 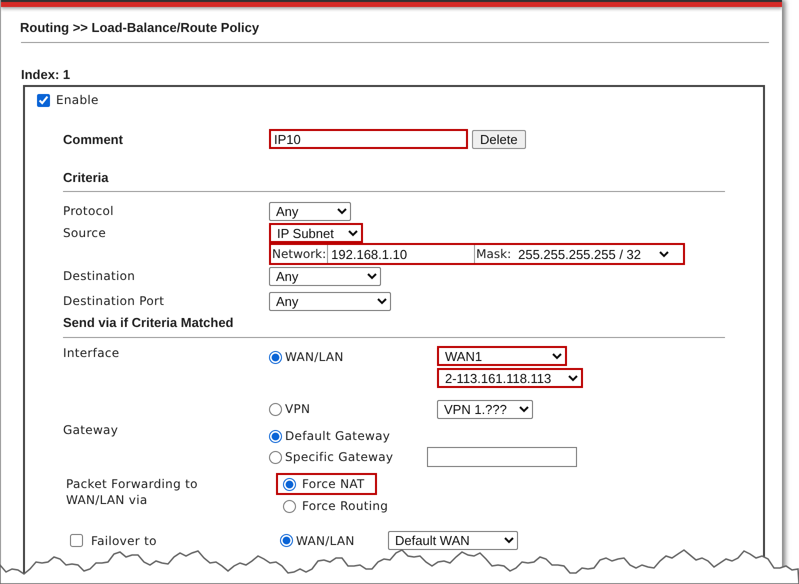 I want to click on network-label: Network:, so click(x=299, y=254).